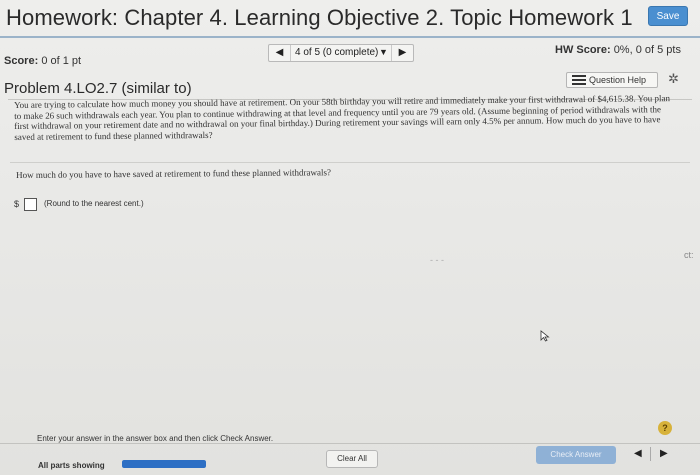 This screenshot has width=700, height=475. What do you see at coordinates (689, 255) in the screenshot?
I see `edge-text: ct:` at bounding box center [689, 255].